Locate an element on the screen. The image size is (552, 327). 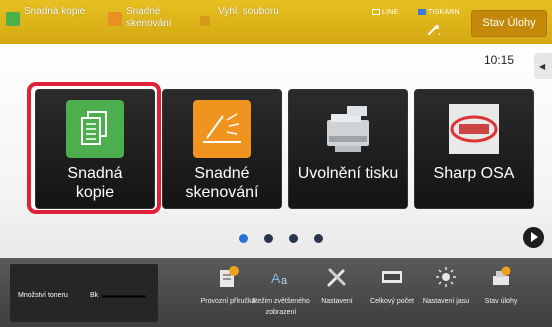
enlarge-display-icon: A a is located at coordinates (279, 278).